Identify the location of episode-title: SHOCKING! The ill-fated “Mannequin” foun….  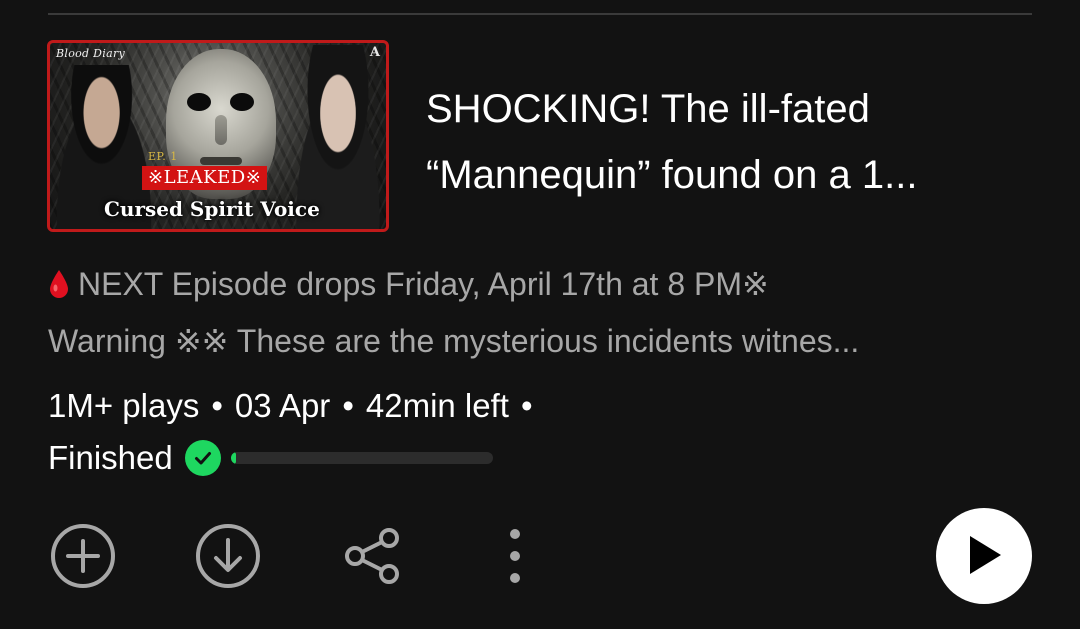
(726, 142).